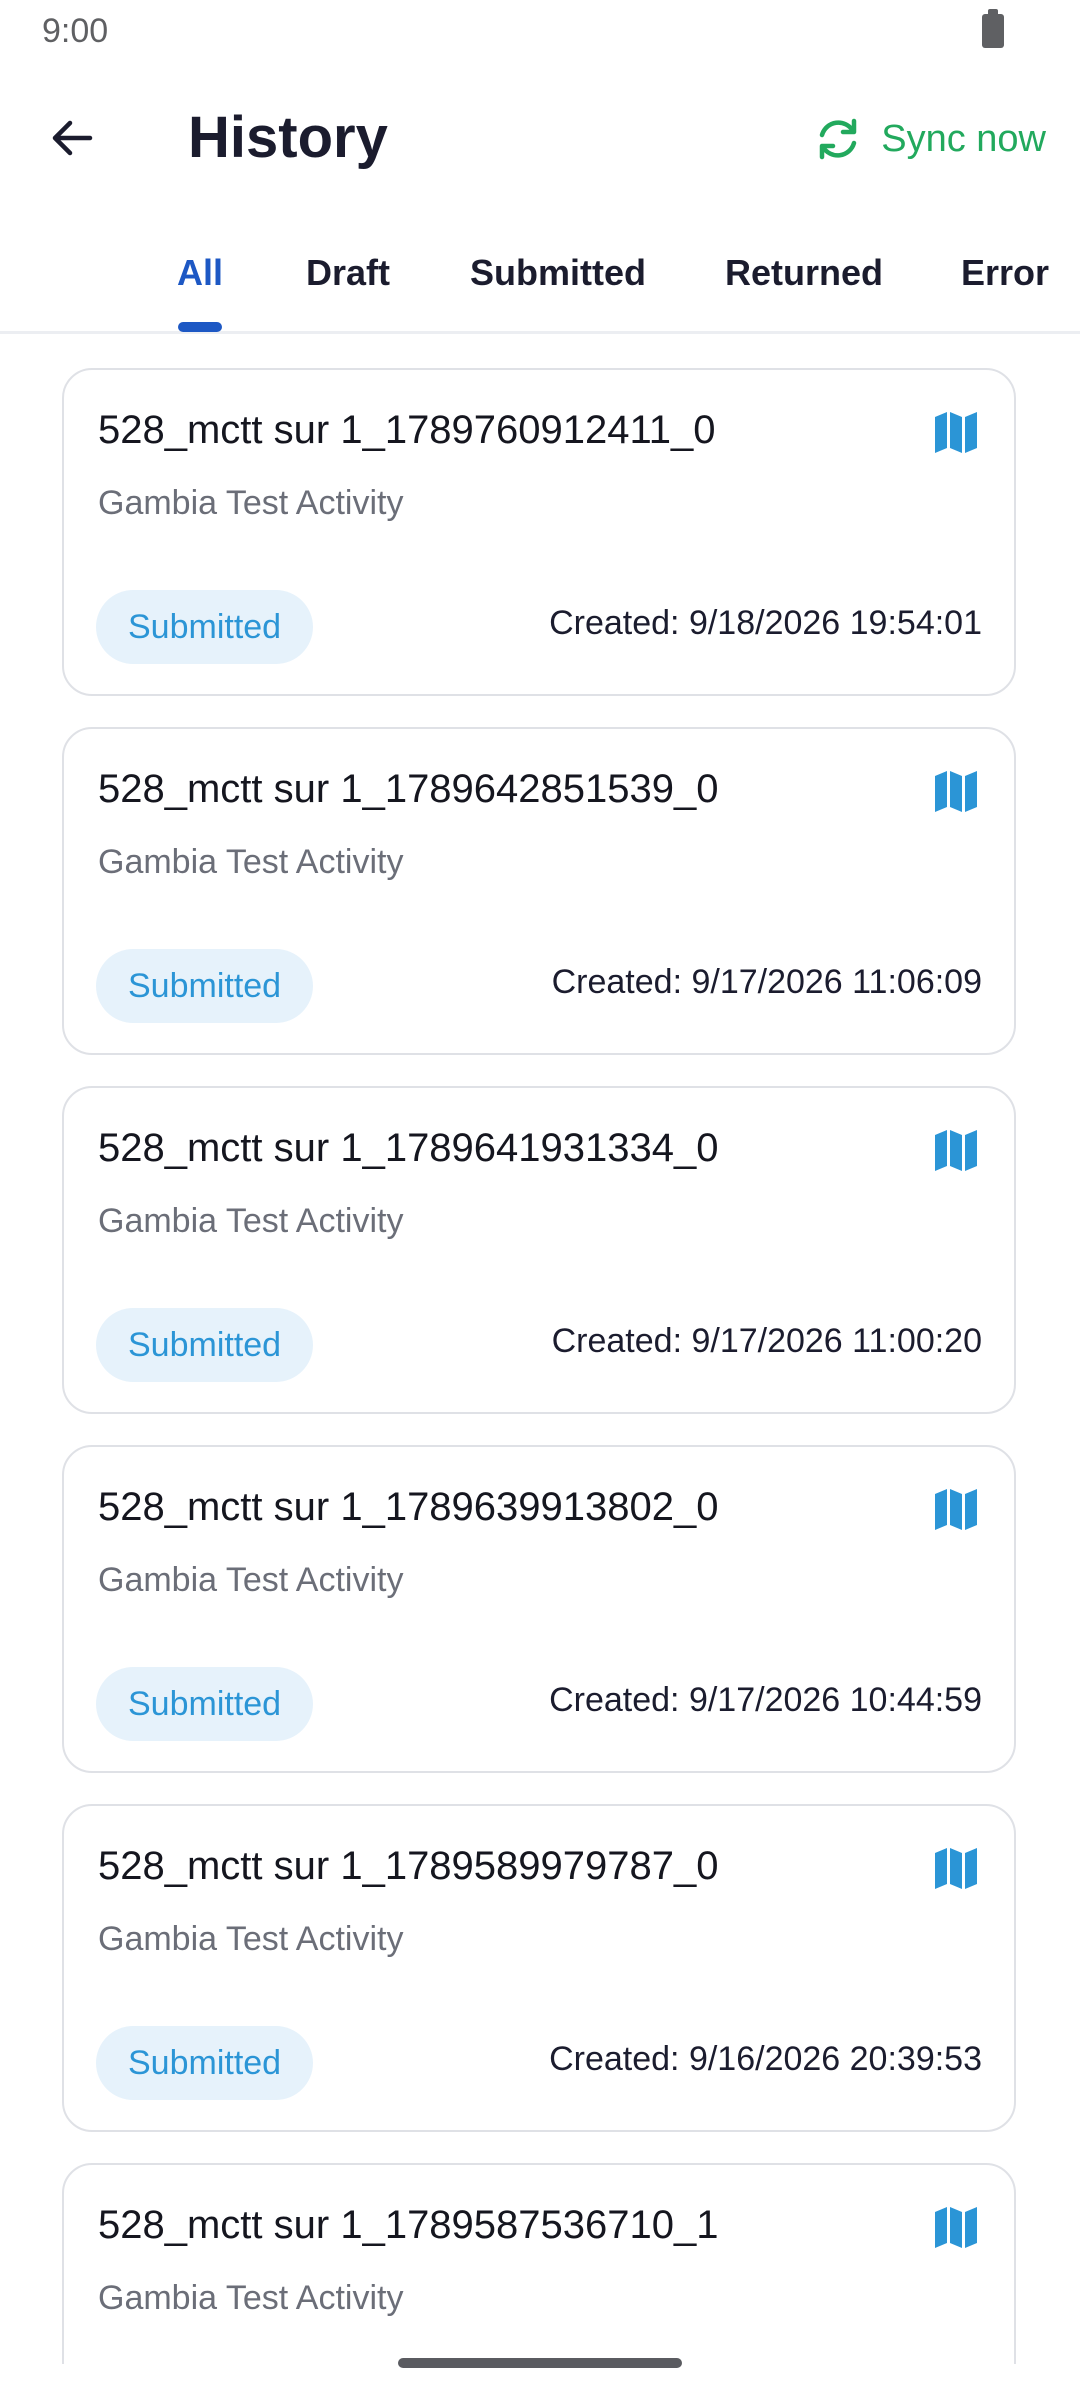 The height and width of the screenshot is (2400, 1080). What do you see at coordinates (408, 1507) in the screenshot?
I see `record-title: 528_mctt sur 1_1789639913802_0` at bounding box center [408, 1507].